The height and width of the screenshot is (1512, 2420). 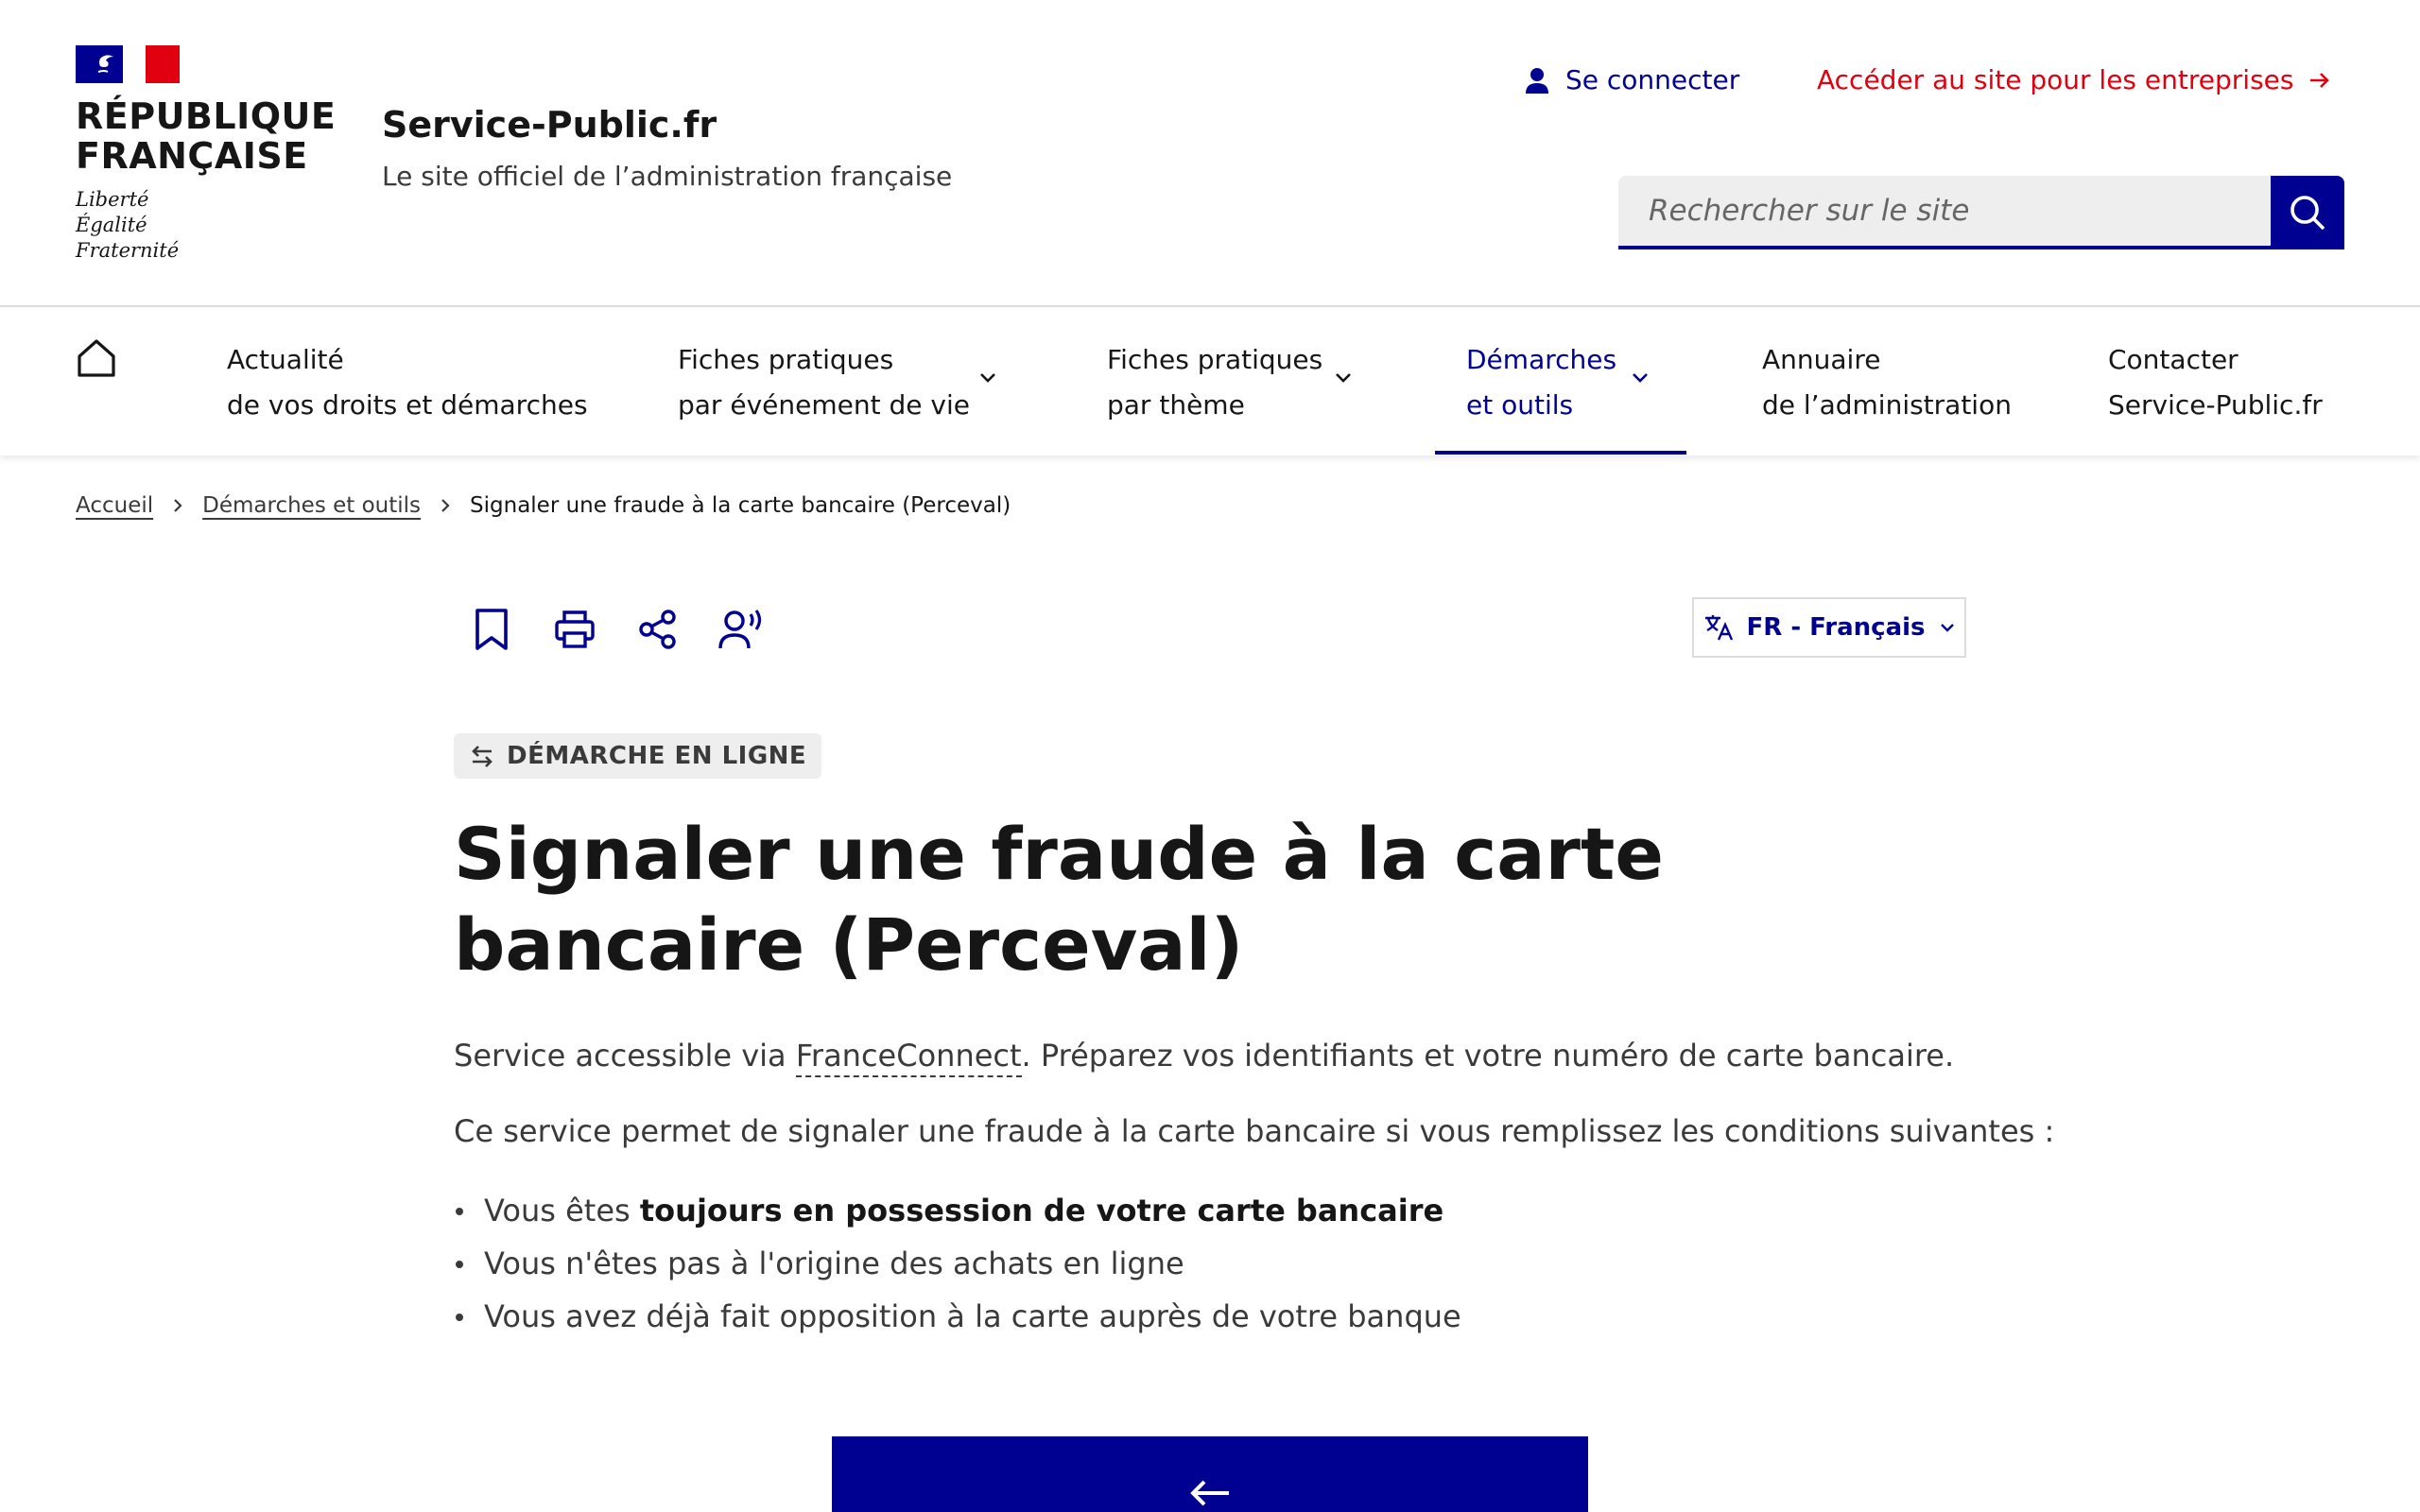 I want to click on print-icon, so click(x=575, y=629).